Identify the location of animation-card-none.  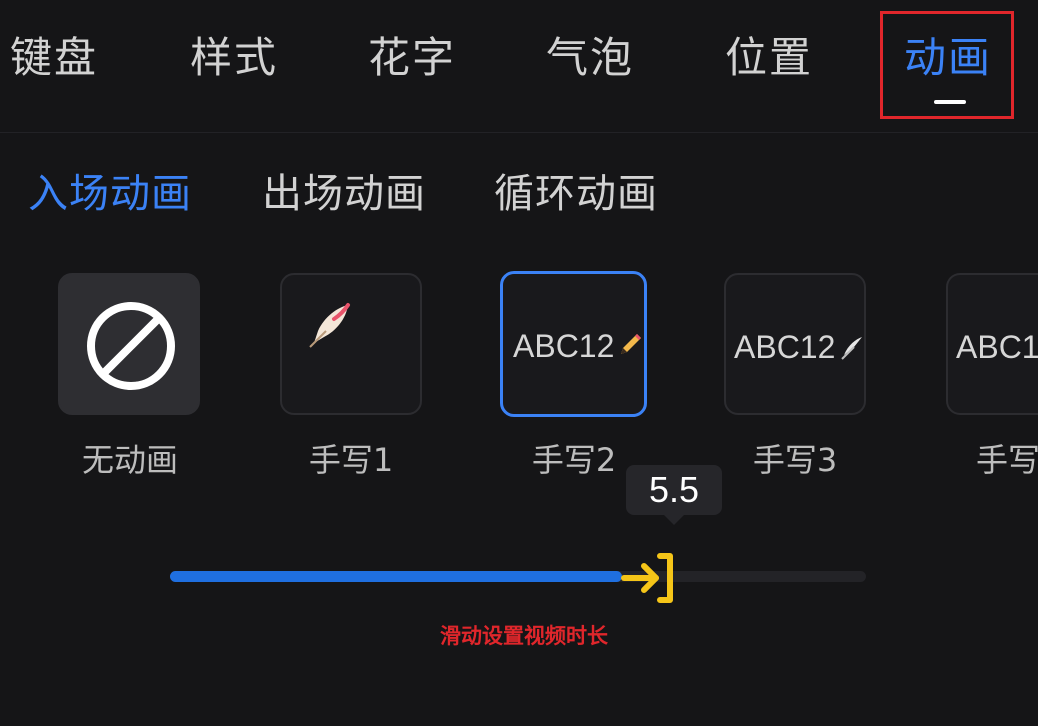
(129, 344).